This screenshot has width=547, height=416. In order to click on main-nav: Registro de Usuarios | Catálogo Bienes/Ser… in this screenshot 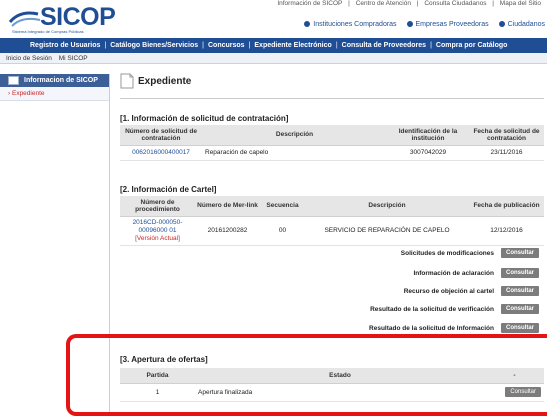, I will do `click(273, 45)`.